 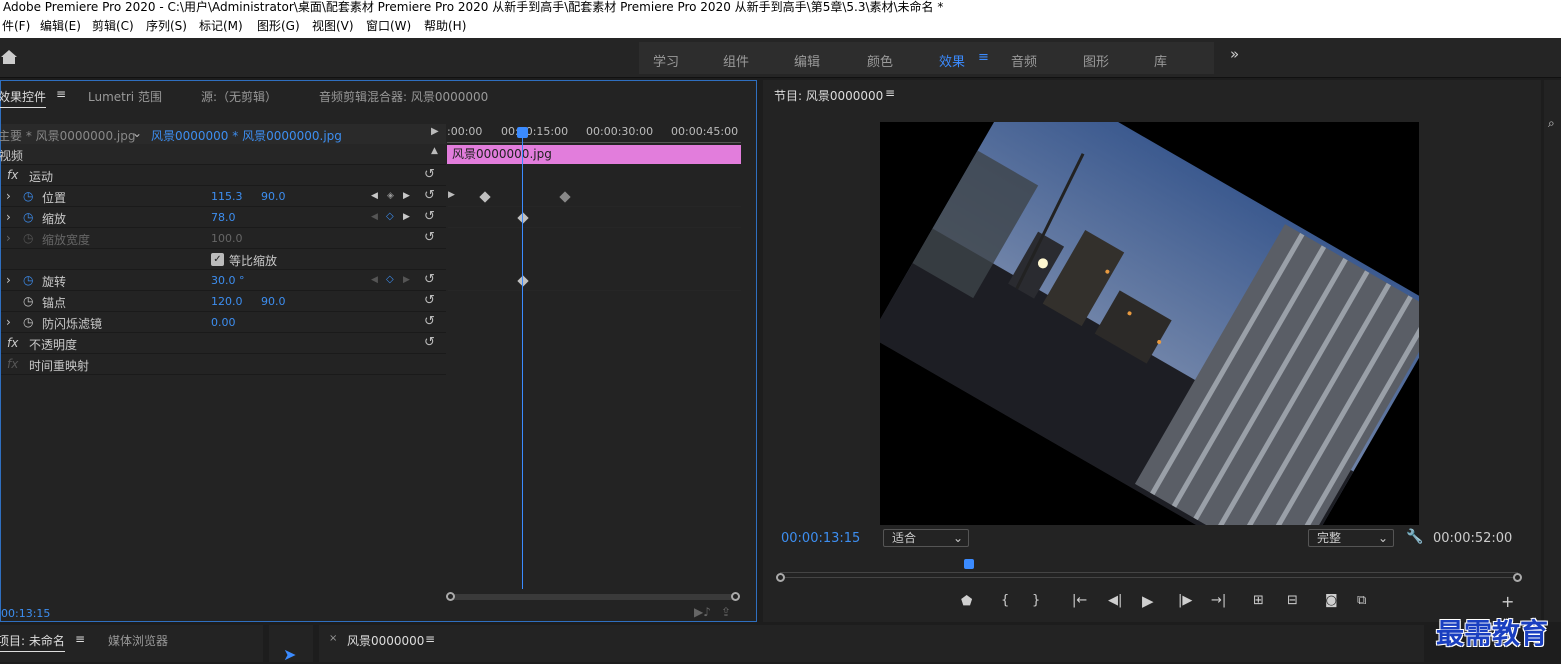 What do you see at coordinates (390, 196) in the screenshot?
I see `add-keyframe-icon: ◈` at bounding box center [390, 196].